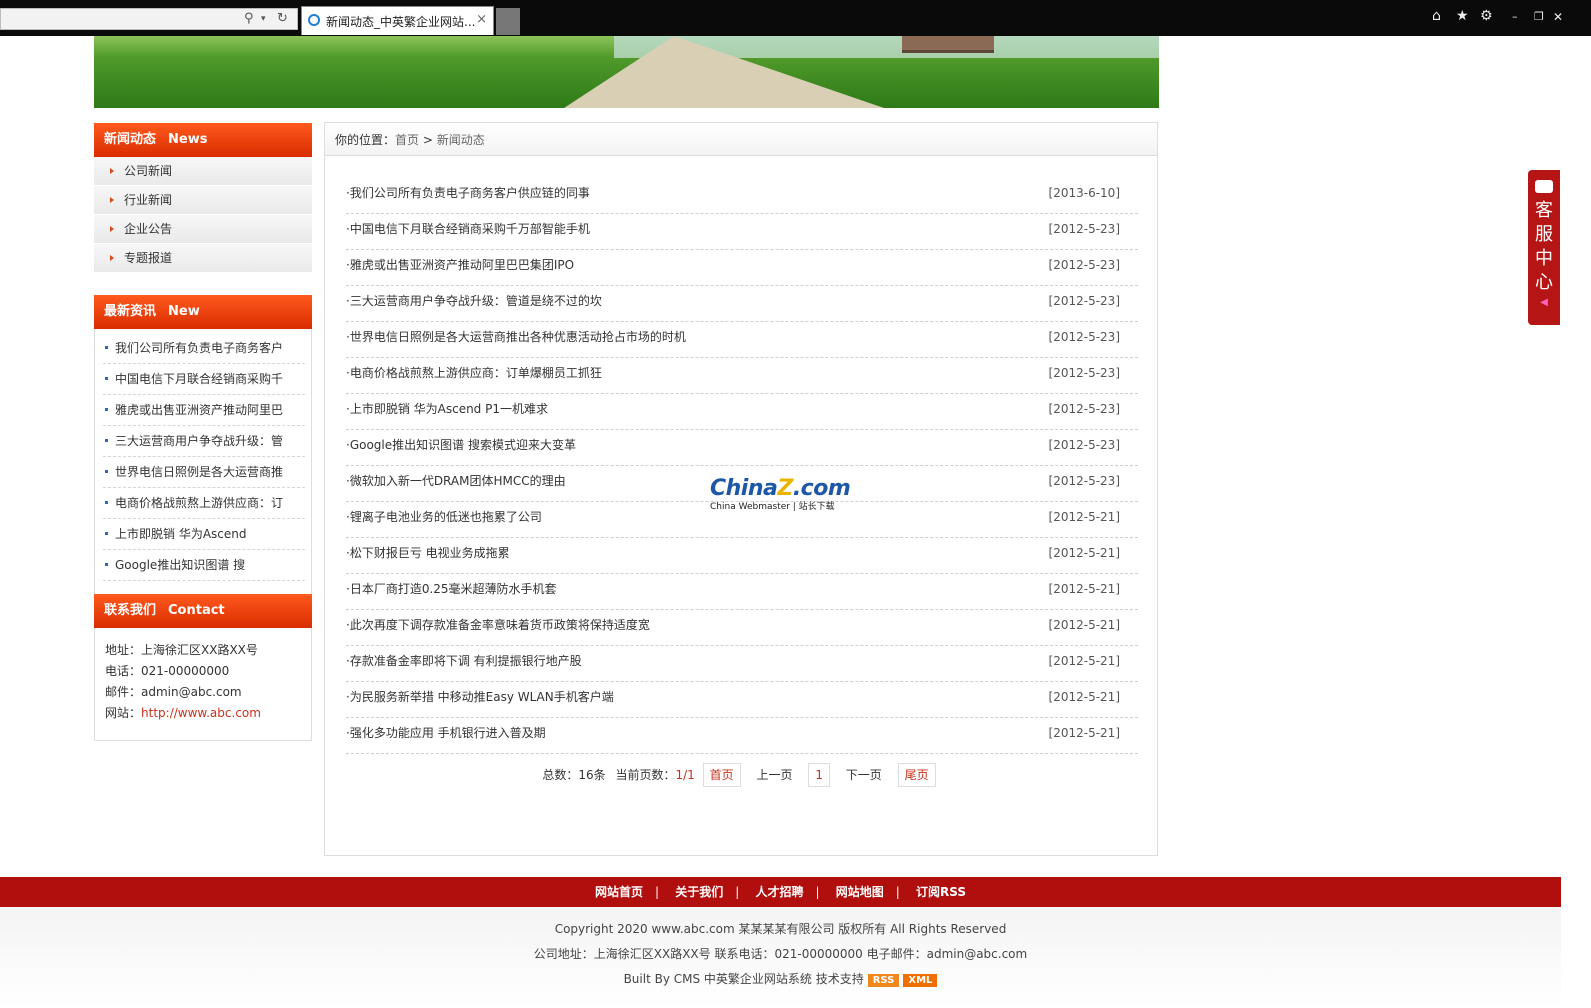 This screenshot has width=1591, height=1008. What do you see at coordinates (1084, 193) in the screenshot?
I see `article-date: [2013-6-10]` at bounding box center [1084, 193].